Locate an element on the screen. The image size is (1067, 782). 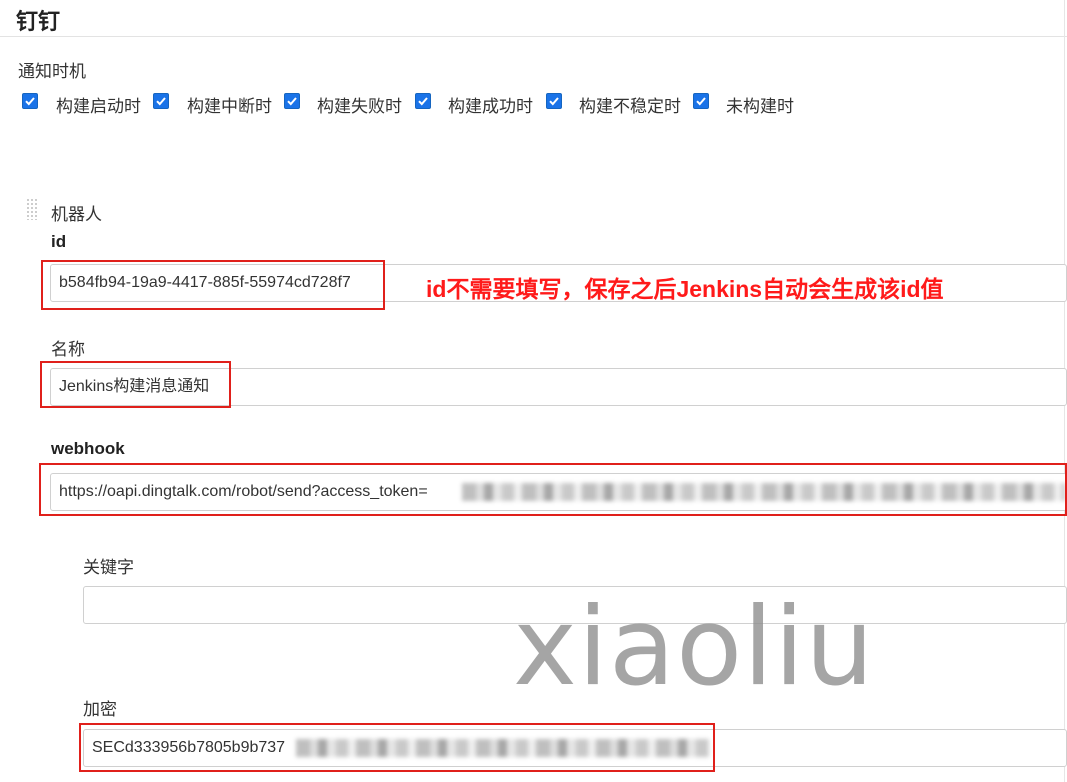
secret-value: SECd333956b7805b9b737 is located at coordinates (189, 747).